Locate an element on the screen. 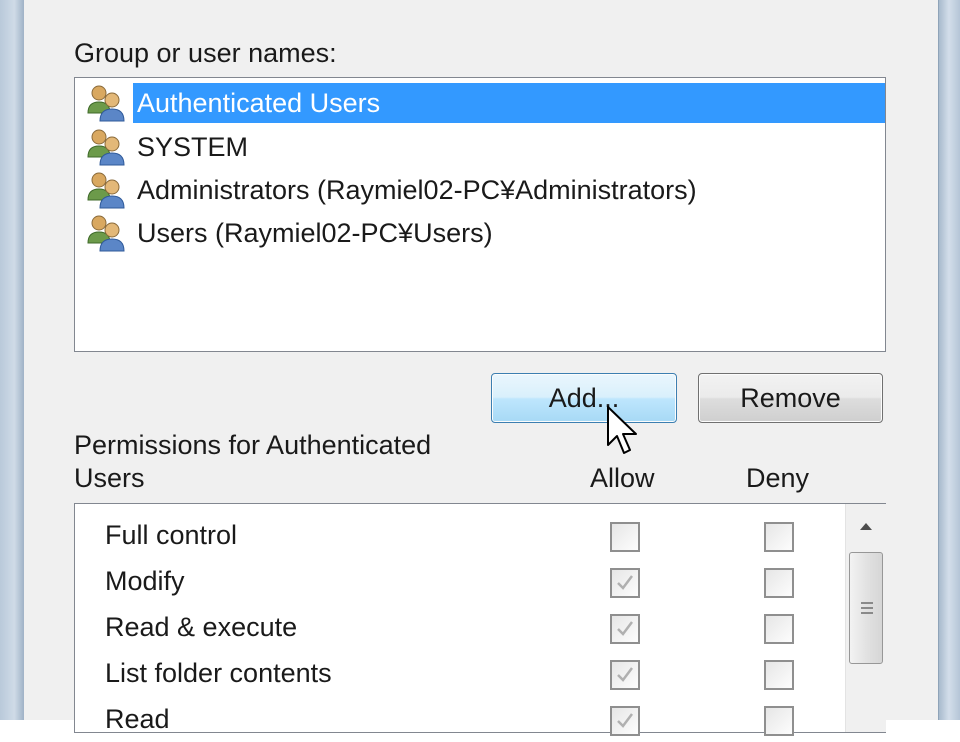 The height and width of the screenshot is (742, 960). user-item-users: Users (Raymiel02-PC¥Users) is located at coordinates (485, 233).